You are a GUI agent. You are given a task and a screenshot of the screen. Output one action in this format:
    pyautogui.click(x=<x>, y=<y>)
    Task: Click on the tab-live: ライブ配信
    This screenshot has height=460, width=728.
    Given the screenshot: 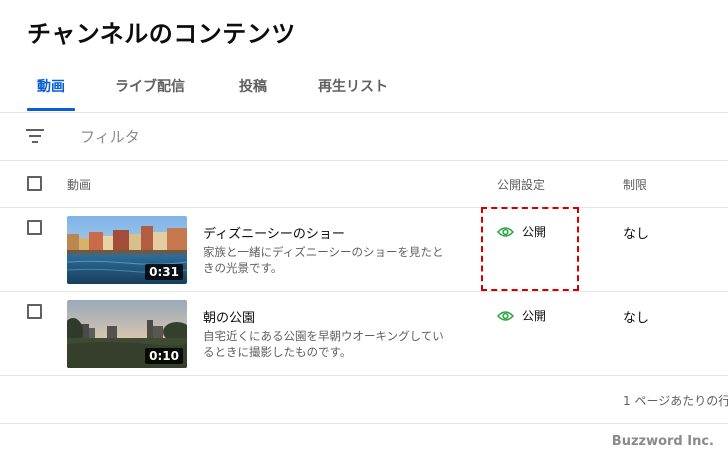 What is the action you would take?
    pyautogui.click(x=150, y=86)
    